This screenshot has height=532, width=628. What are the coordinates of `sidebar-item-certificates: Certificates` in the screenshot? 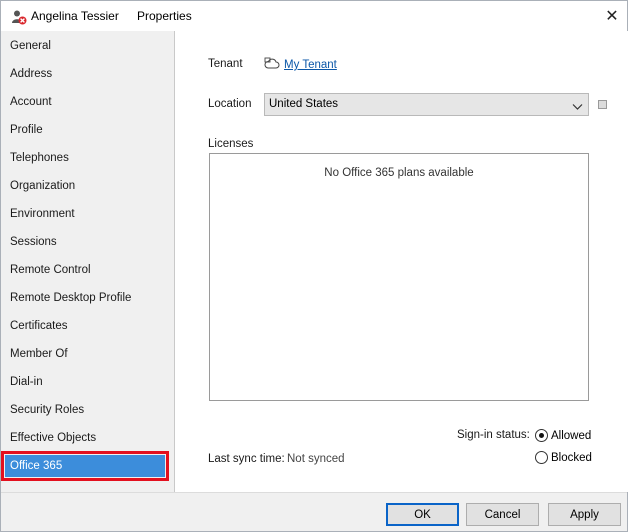 It's located at (87, 326).